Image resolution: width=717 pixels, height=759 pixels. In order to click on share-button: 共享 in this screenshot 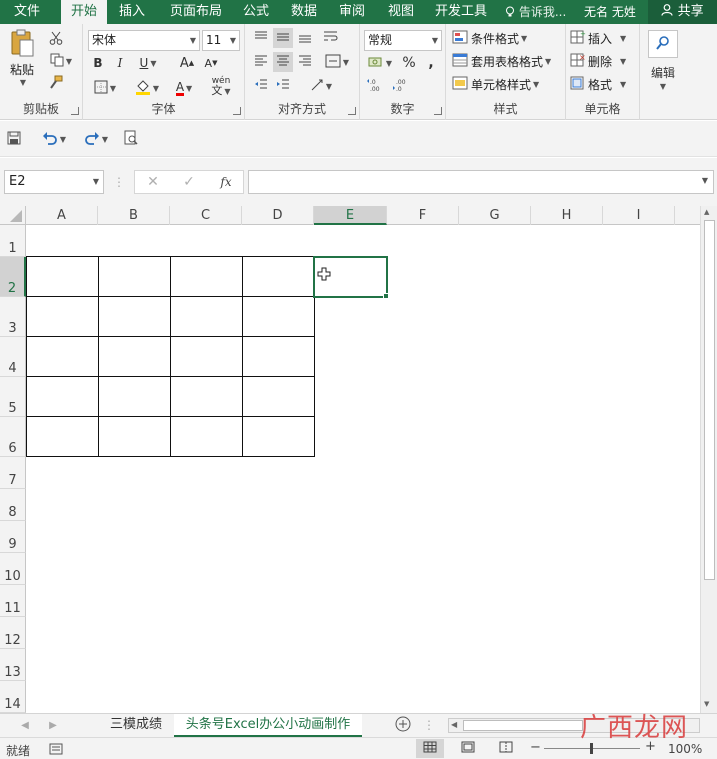, I will do `click(682, 12)`.